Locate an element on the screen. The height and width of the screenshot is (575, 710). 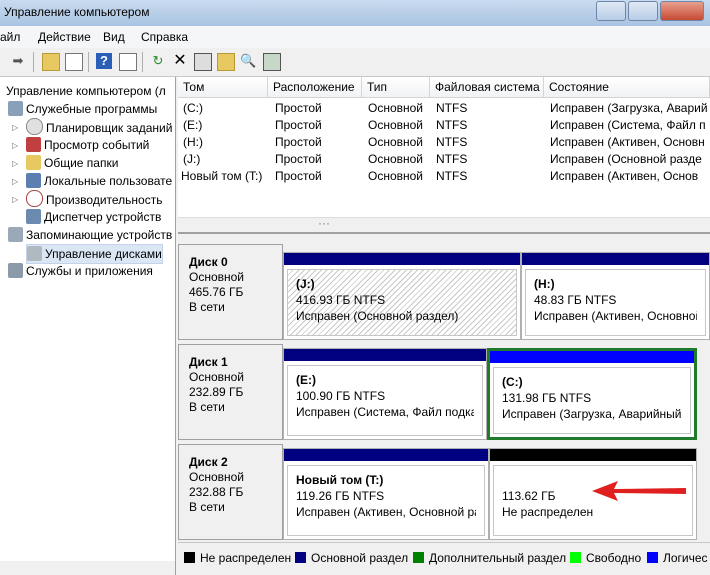
menu-view: Вид is located at coordinates (114, 37).